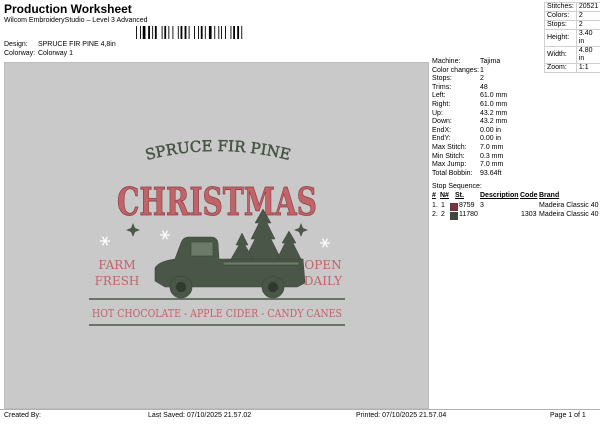  Describe the element at coordinates (512, 114) in the screenshot. I see `info-row: Up: 43.2 mm` at that location.